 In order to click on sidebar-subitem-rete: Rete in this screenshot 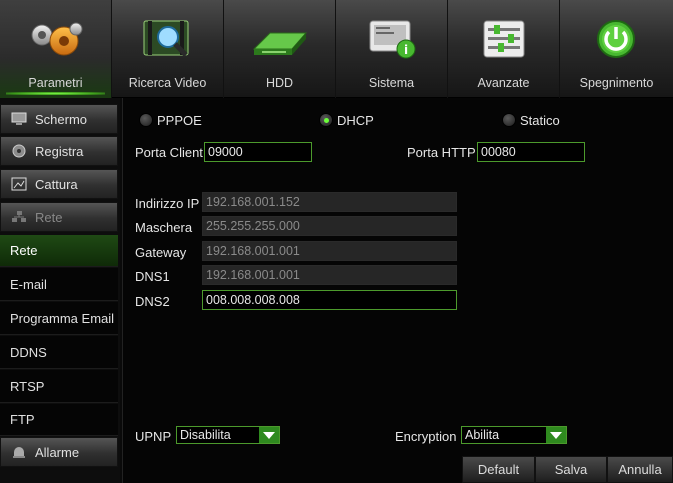, I will do `click(59, 251)`.